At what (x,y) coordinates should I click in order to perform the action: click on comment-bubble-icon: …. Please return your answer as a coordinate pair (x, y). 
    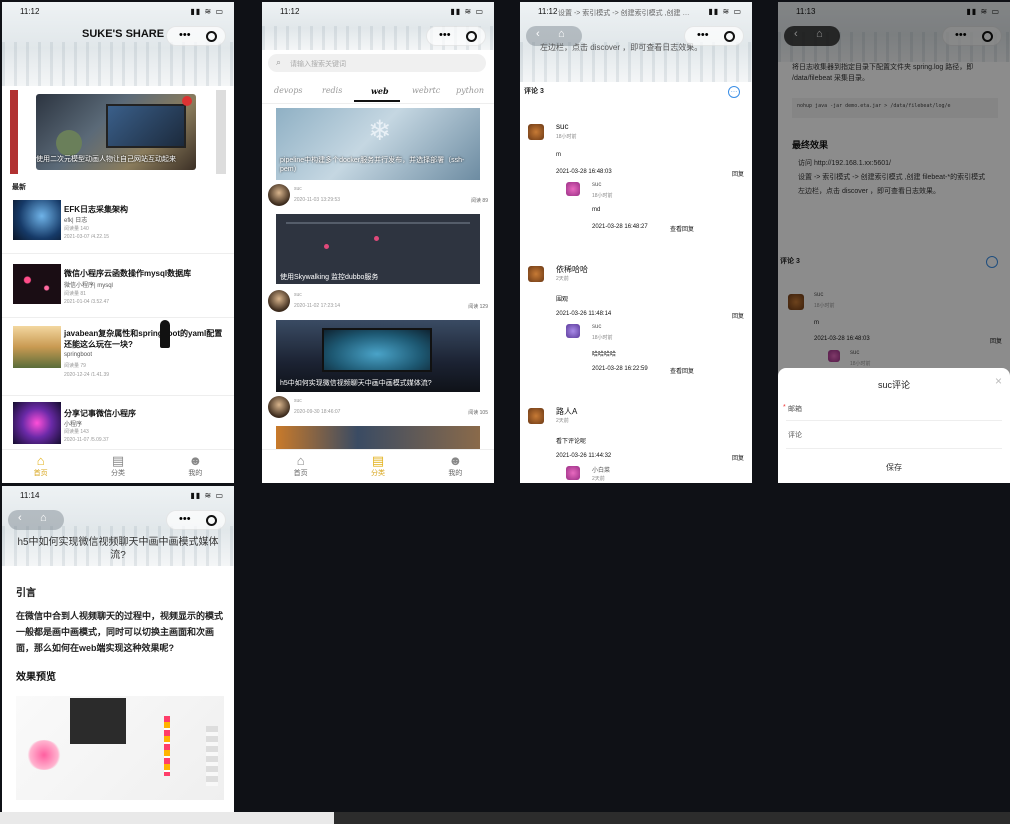
    Looking at the image, I should click on (734, 92).